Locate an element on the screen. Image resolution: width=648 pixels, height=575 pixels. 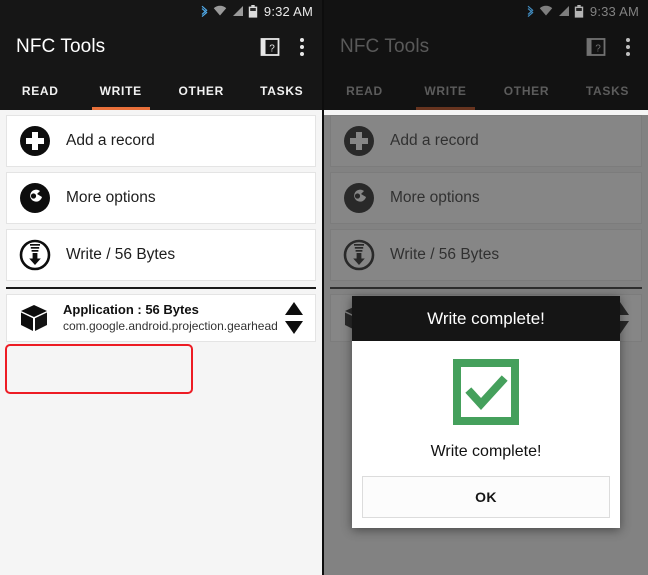
list-item-write: Write / 56 Bytes is located at coordinates (161, 255).